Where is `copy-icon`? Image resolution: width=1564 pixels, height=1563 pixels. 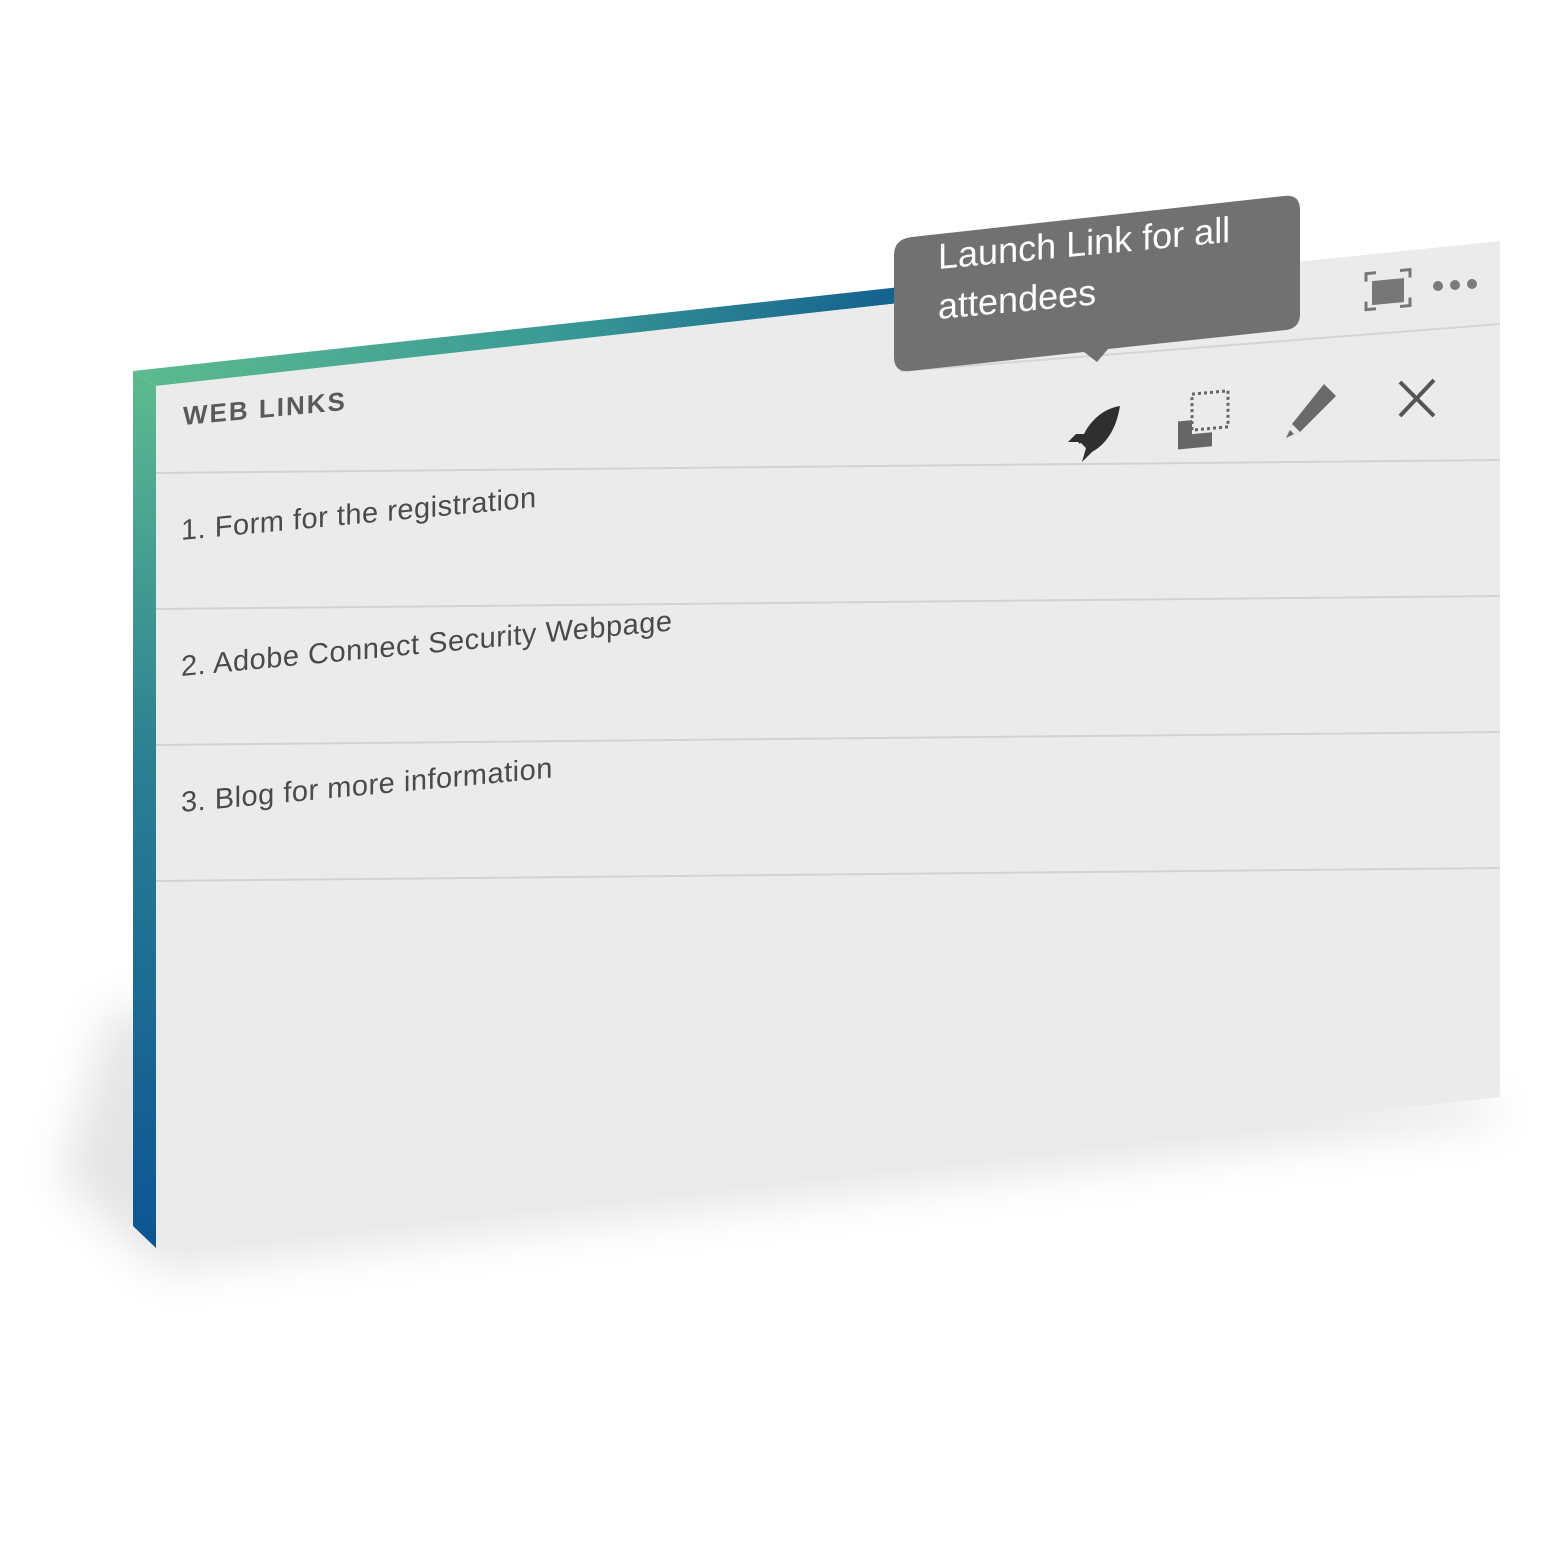 copy-icon is located at coordinates (1204, 421).